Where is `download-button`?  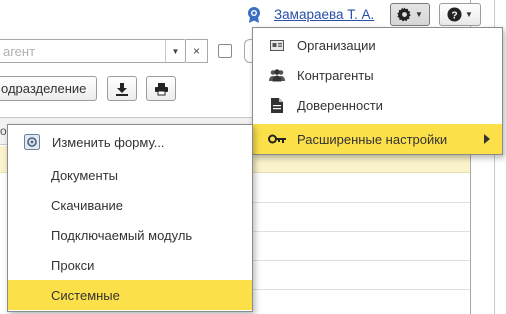
download-button is located at coordinates (122, 88).